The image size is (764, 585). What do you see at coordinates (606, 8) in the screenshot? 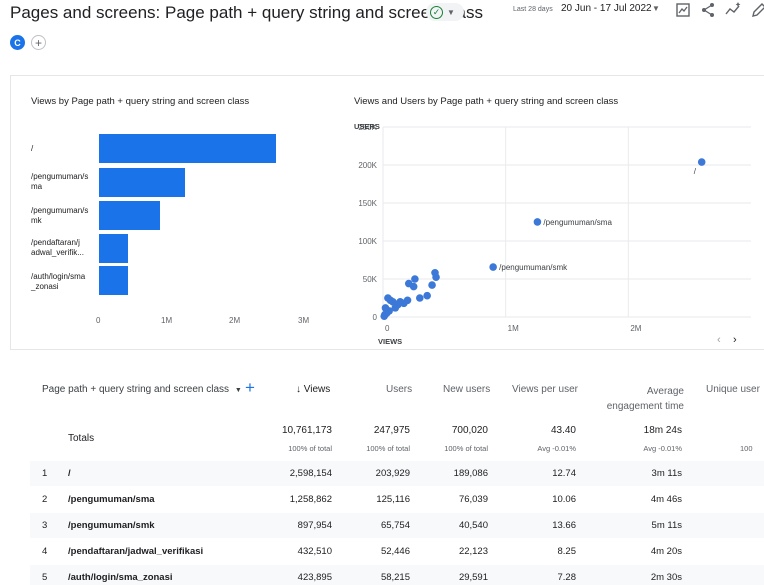
I see `date-range-picker: 20 Jun - 17 Jul 2022` at bounding box center [606, 8].